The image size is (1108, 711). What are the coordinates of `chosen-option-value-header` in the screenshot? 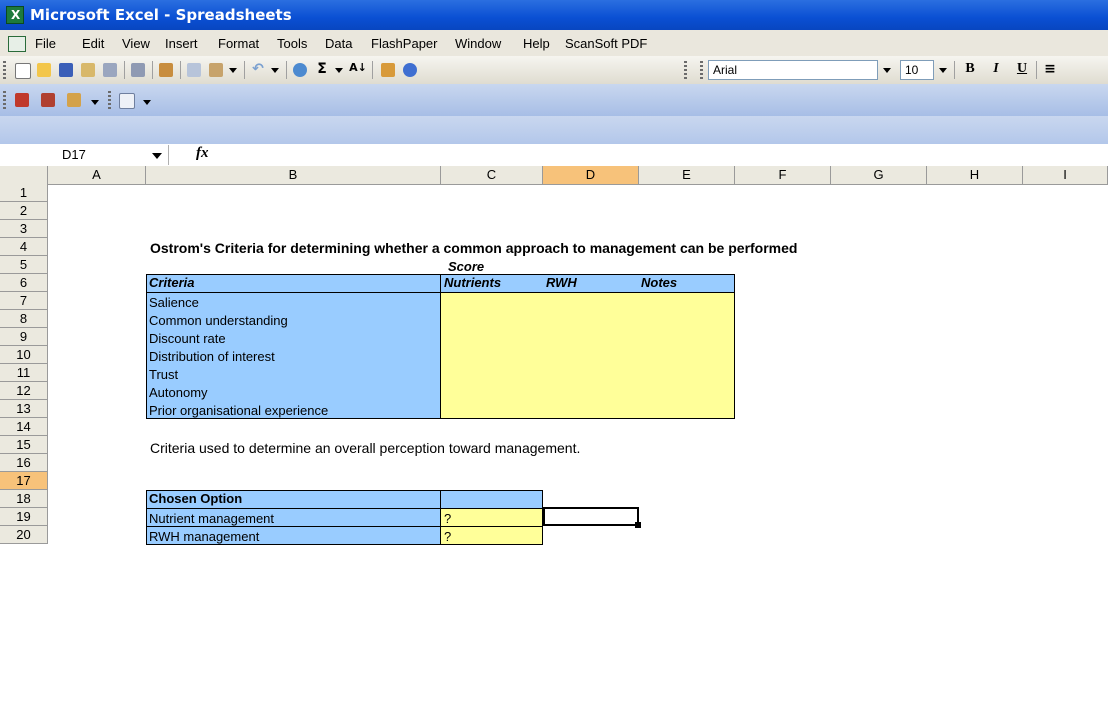 It's located at (492, 499).